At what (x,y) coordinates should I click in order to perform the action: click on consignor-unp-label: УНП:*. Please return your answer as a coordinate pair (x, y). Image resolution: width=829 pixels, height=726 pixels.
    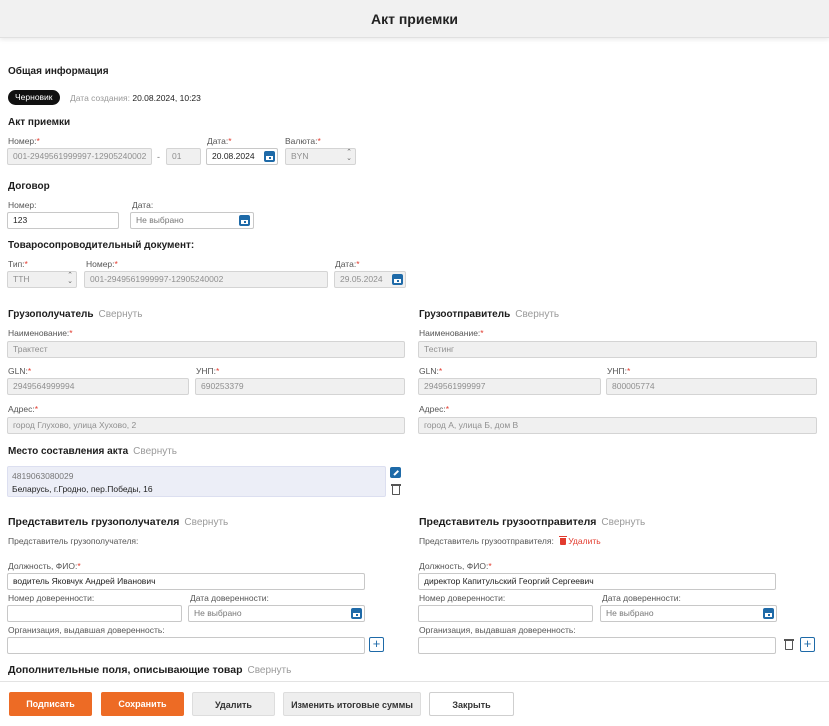
    Looking at the image, I should click on (619, 371).